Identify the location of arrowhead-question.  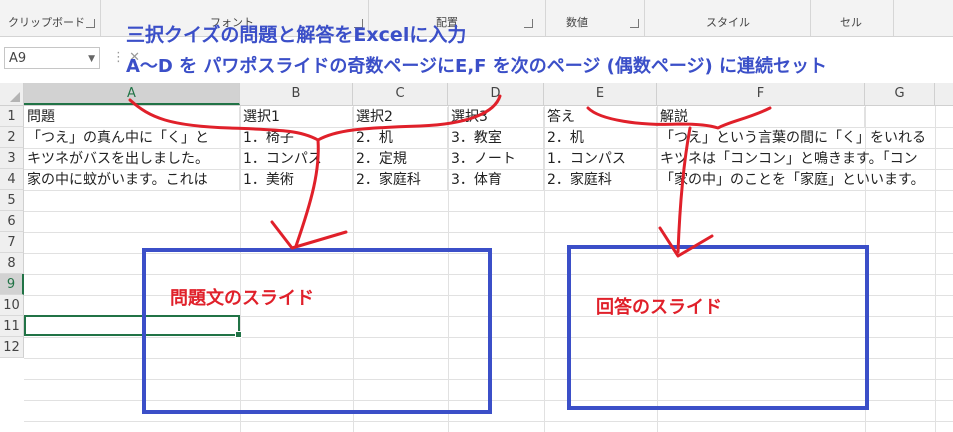
(309, 235).